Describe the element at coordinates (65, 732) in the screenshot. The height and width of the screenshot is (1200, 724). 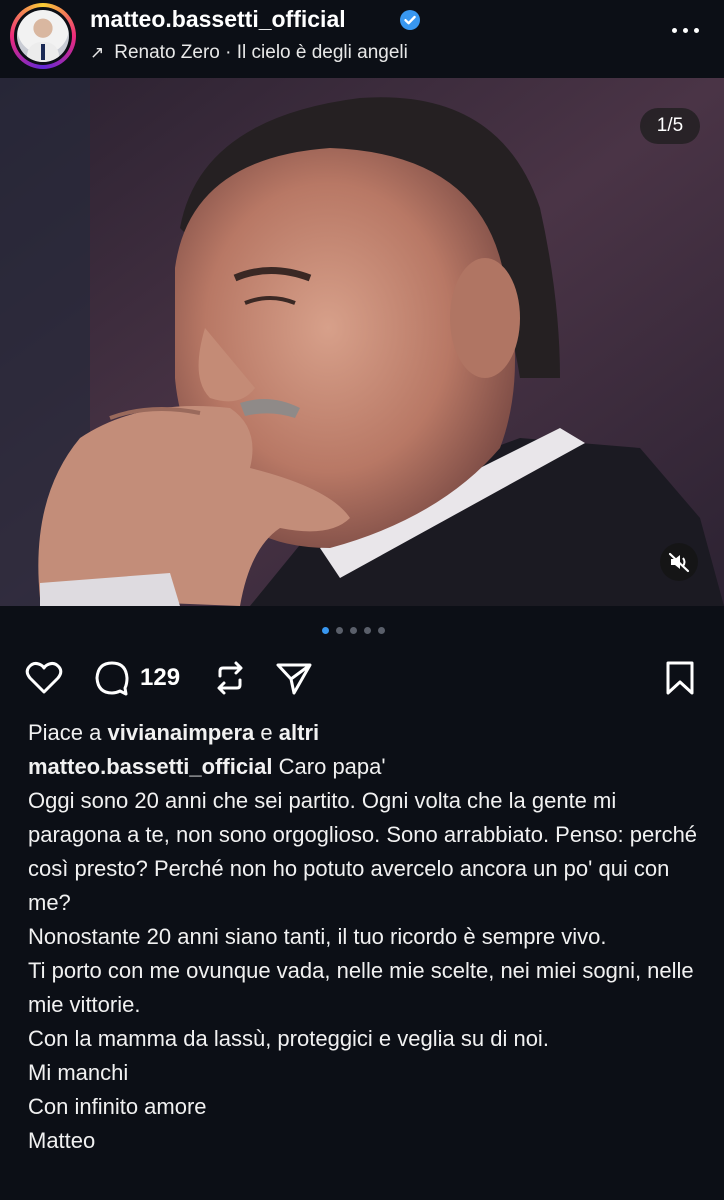
I see `likes-prefix: Piace a` at that location.